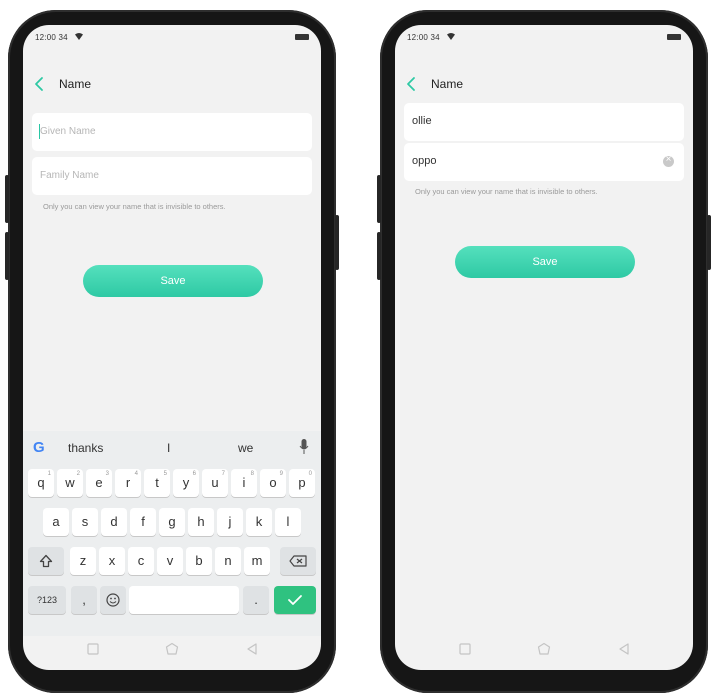  I want to click on enter-key, so click(295, 600).